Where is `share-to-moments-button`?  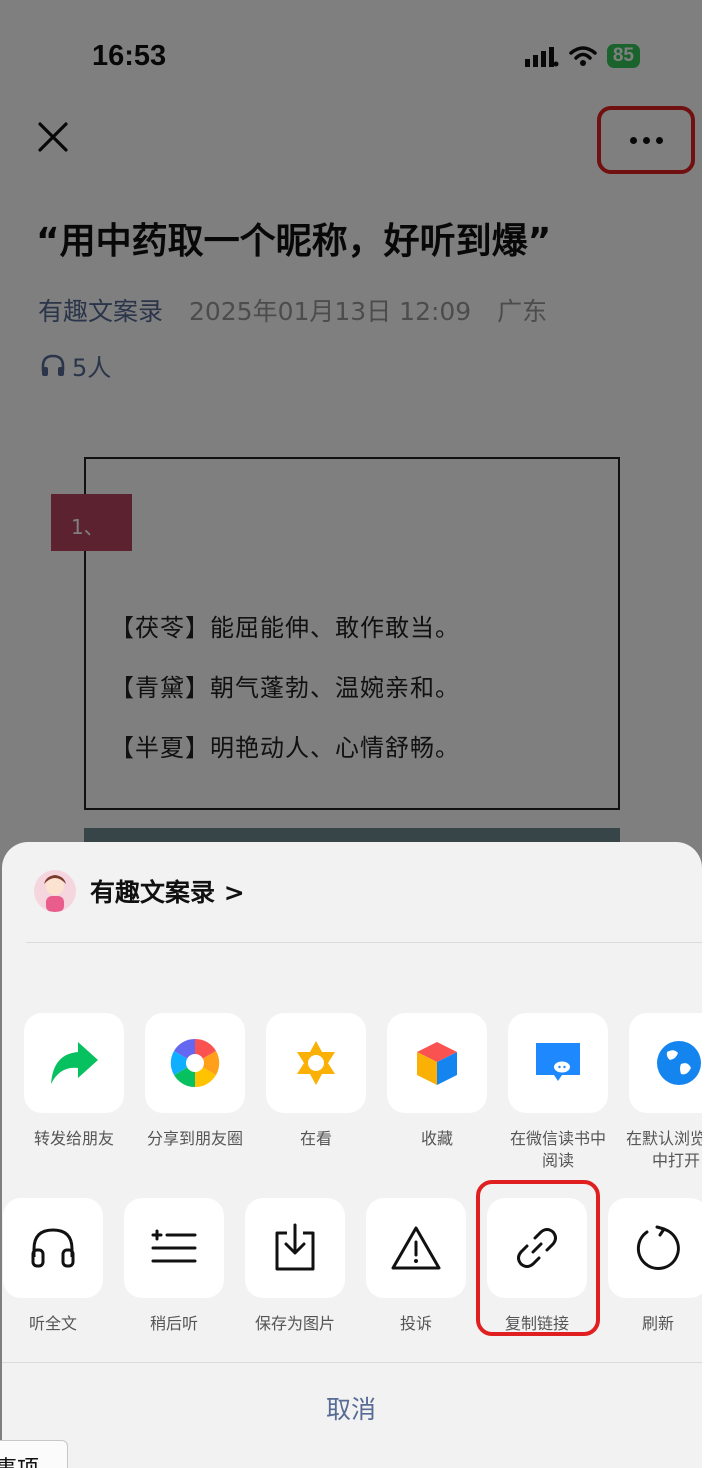
share-to-moments-button is located at coordinates (195, 1063).